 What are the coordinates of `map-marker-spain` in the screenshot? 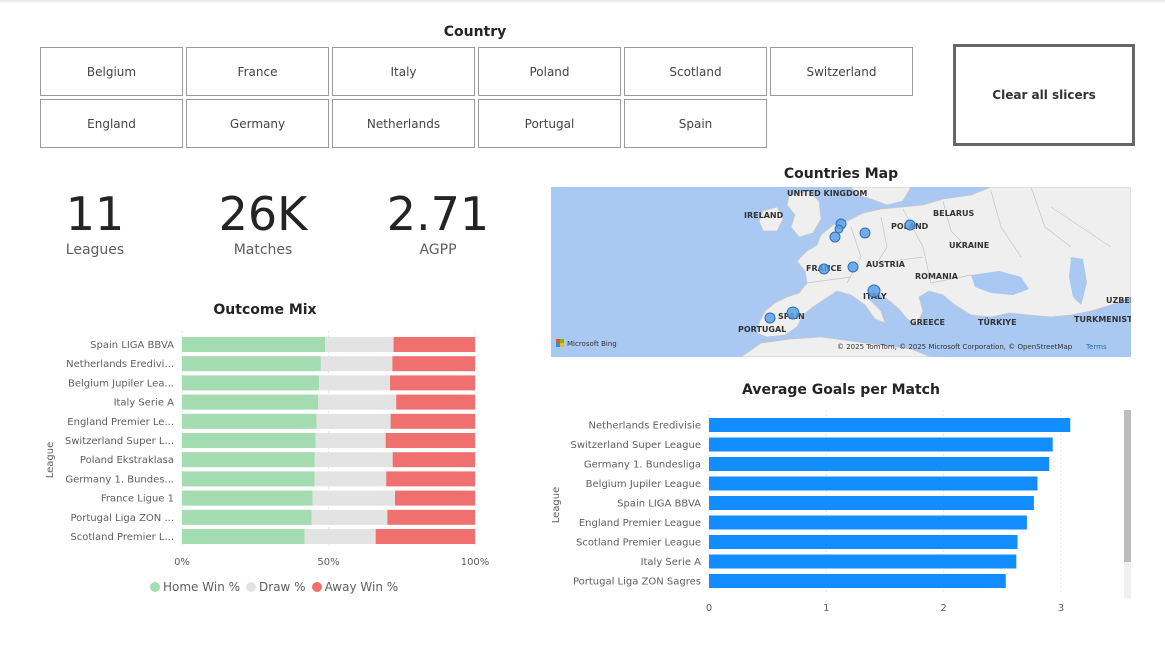 It's located at (793, 313).